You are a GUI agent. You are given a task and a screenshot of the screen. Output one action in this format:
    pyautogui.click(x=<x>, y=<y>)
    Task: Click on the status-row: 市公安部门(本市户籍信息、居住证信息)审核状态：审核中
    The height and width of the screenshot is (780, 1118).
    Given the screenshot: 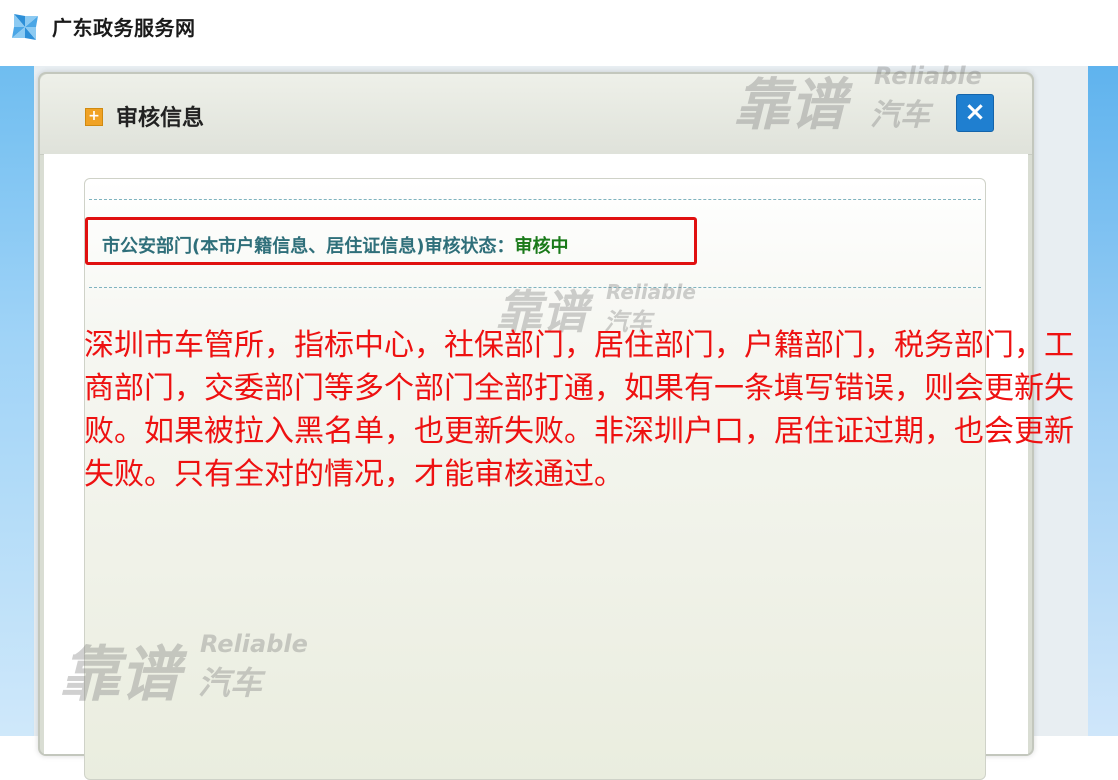 What is the action you would take?
    pyautogui.click(x=335, y=245)
    